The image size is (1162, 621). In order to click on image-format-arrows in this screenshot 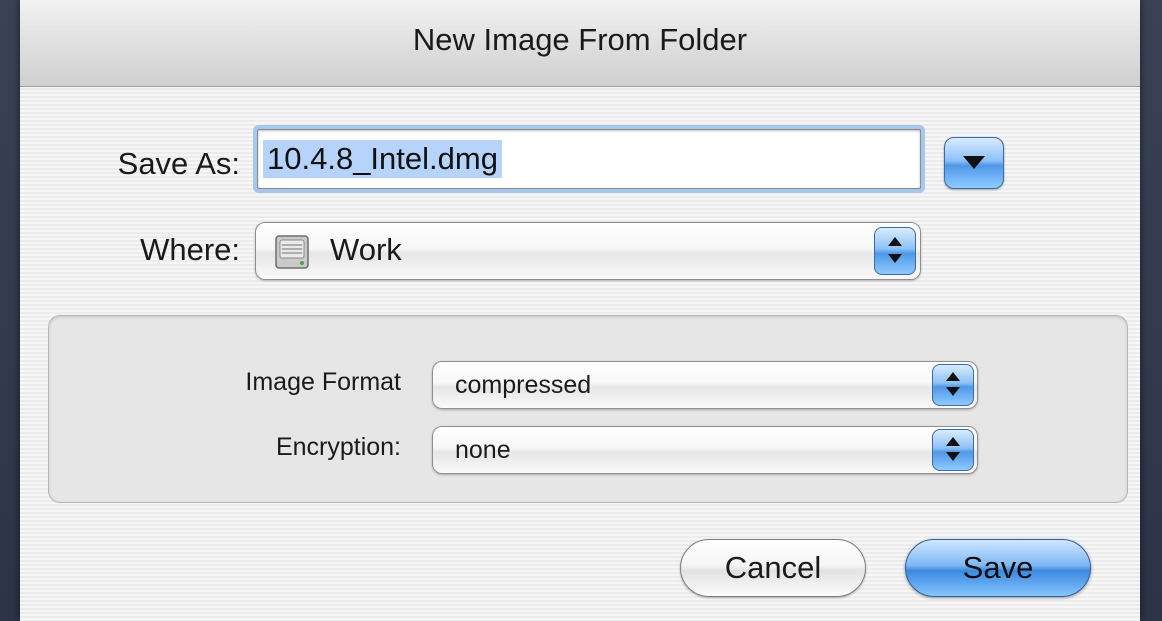, I will do `click(953, 385)`.